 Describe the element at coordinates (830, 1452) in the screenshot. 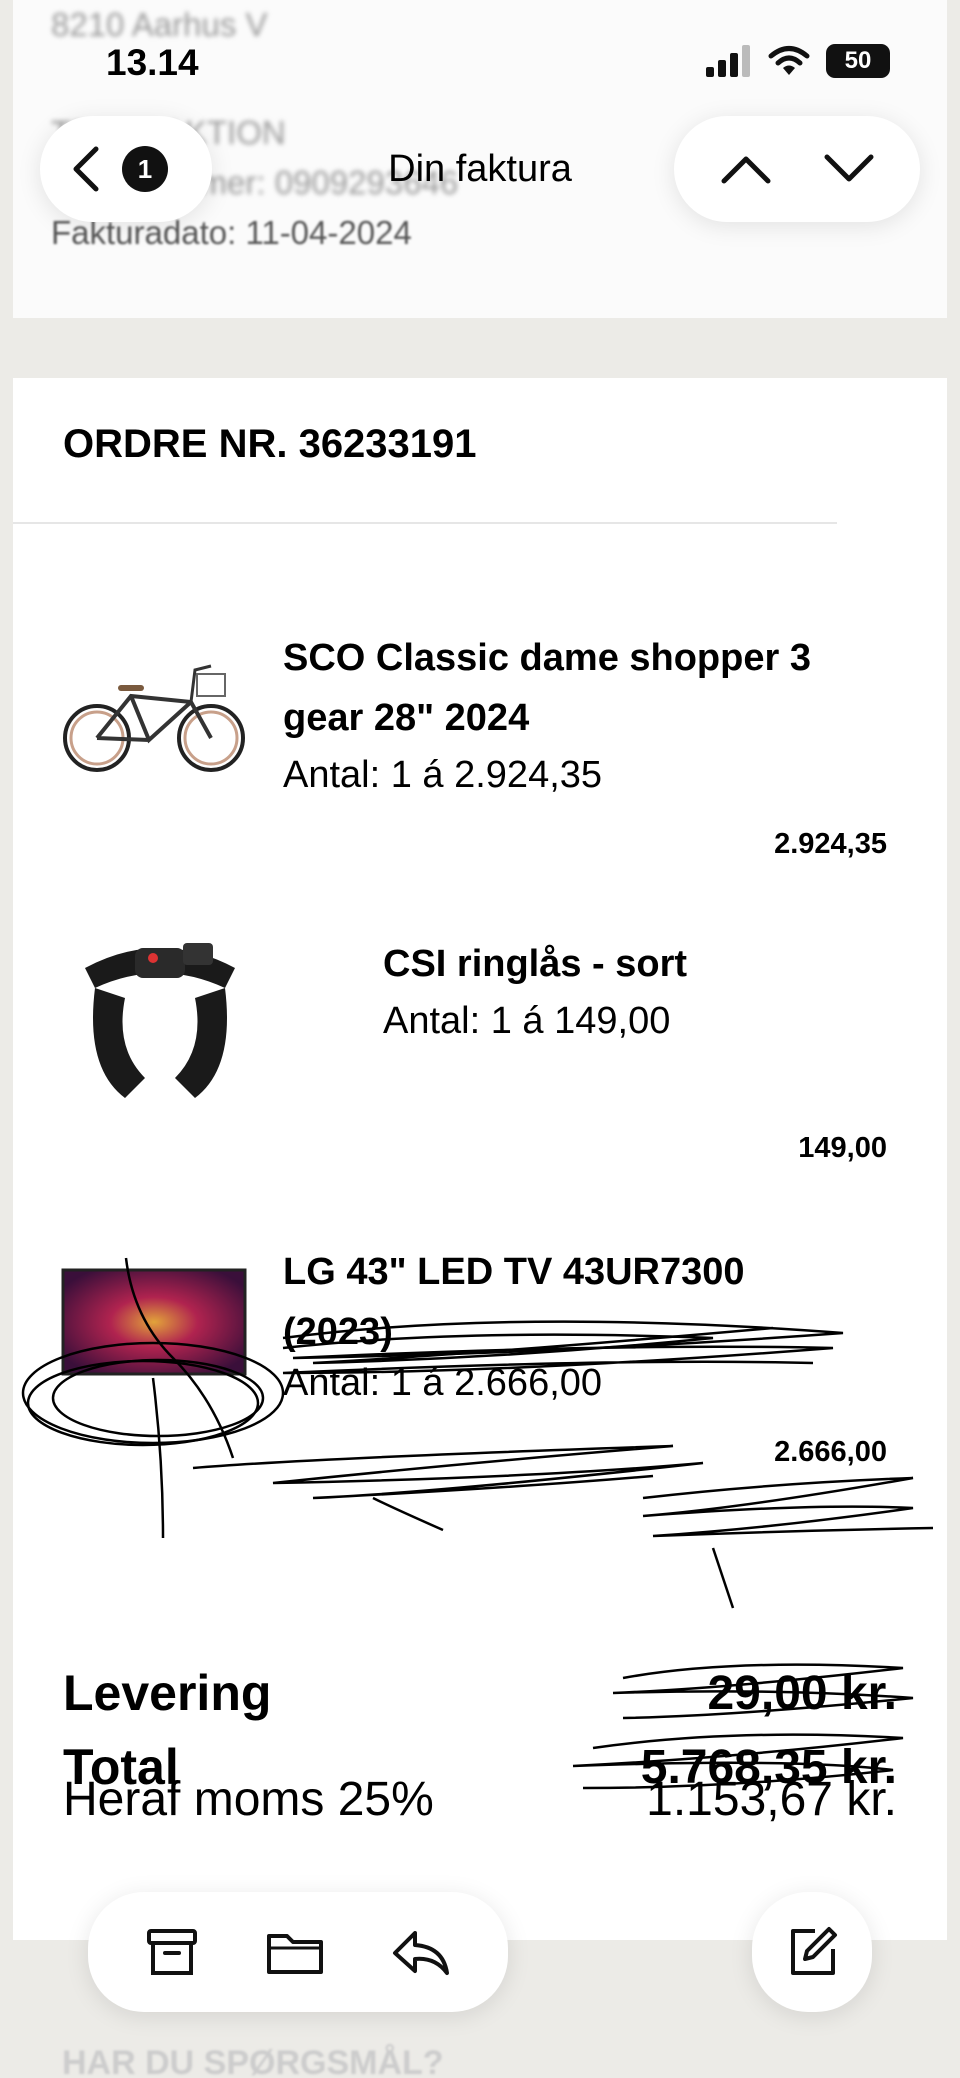

I see `item-price: 2.666,00` at that location.